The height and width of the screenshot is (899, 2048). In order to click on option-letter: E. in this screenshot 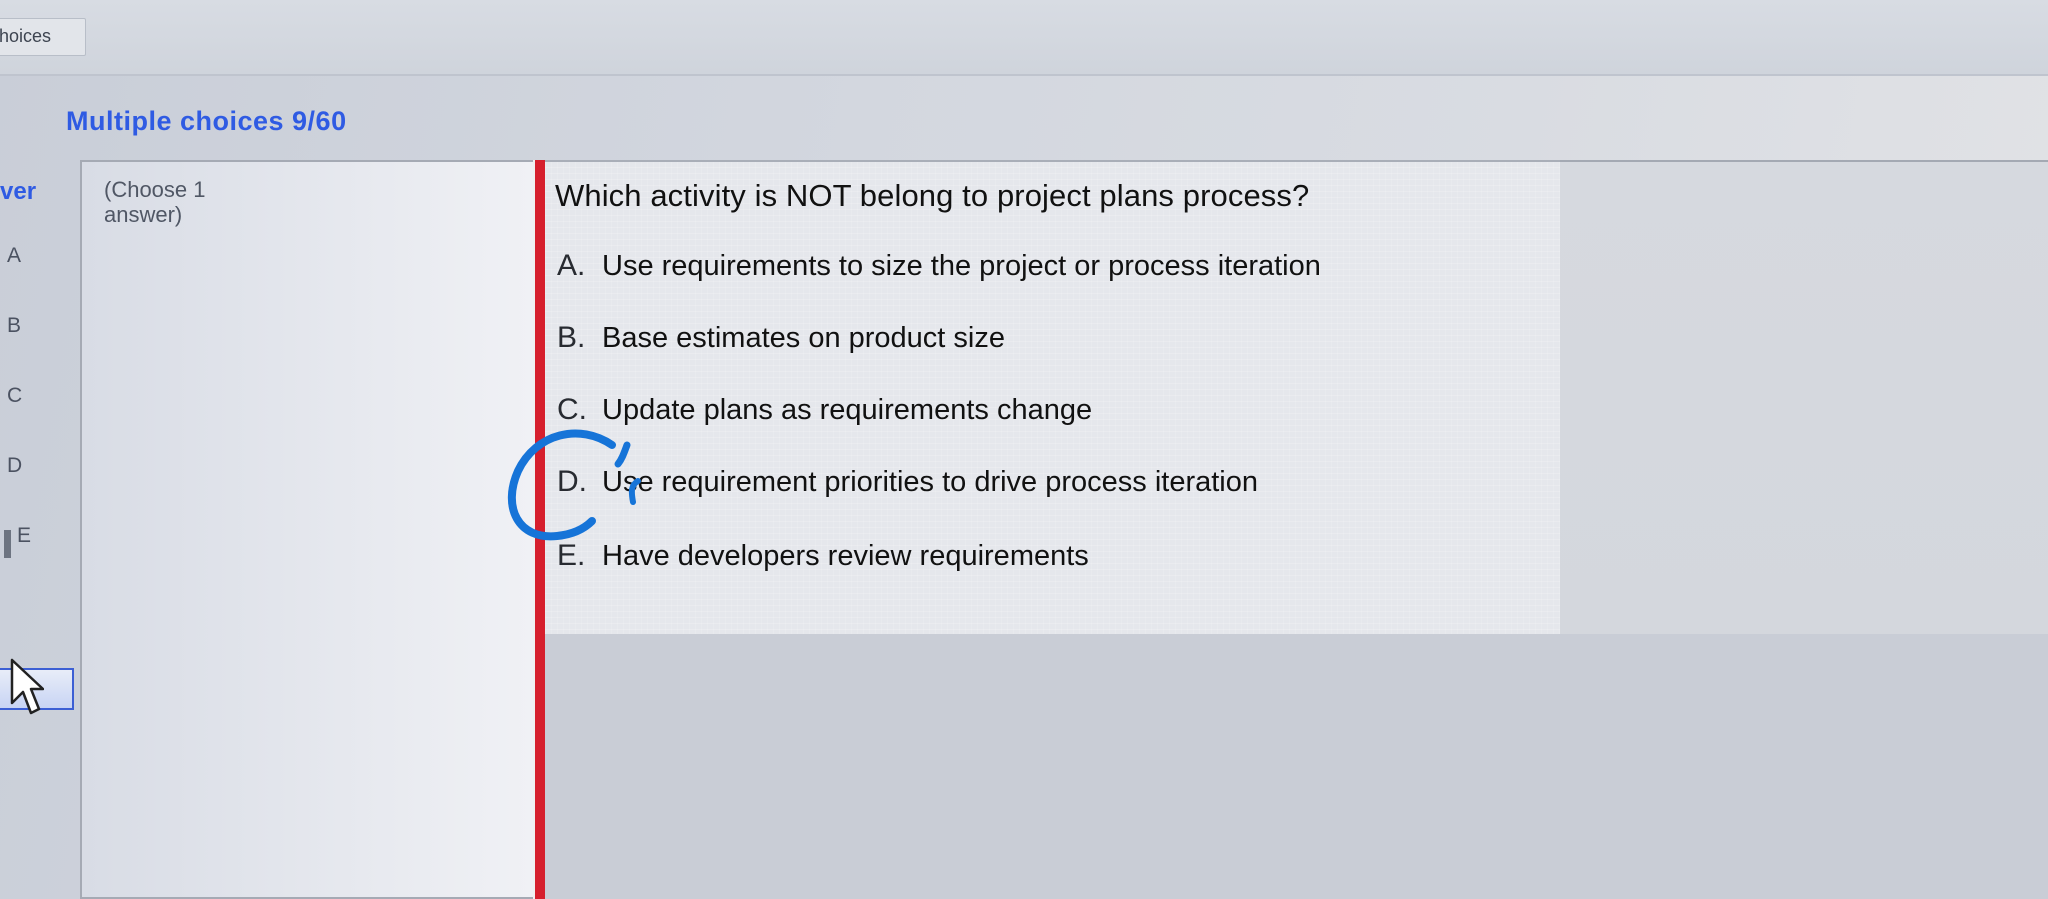, I will do `click(571, 555)`.